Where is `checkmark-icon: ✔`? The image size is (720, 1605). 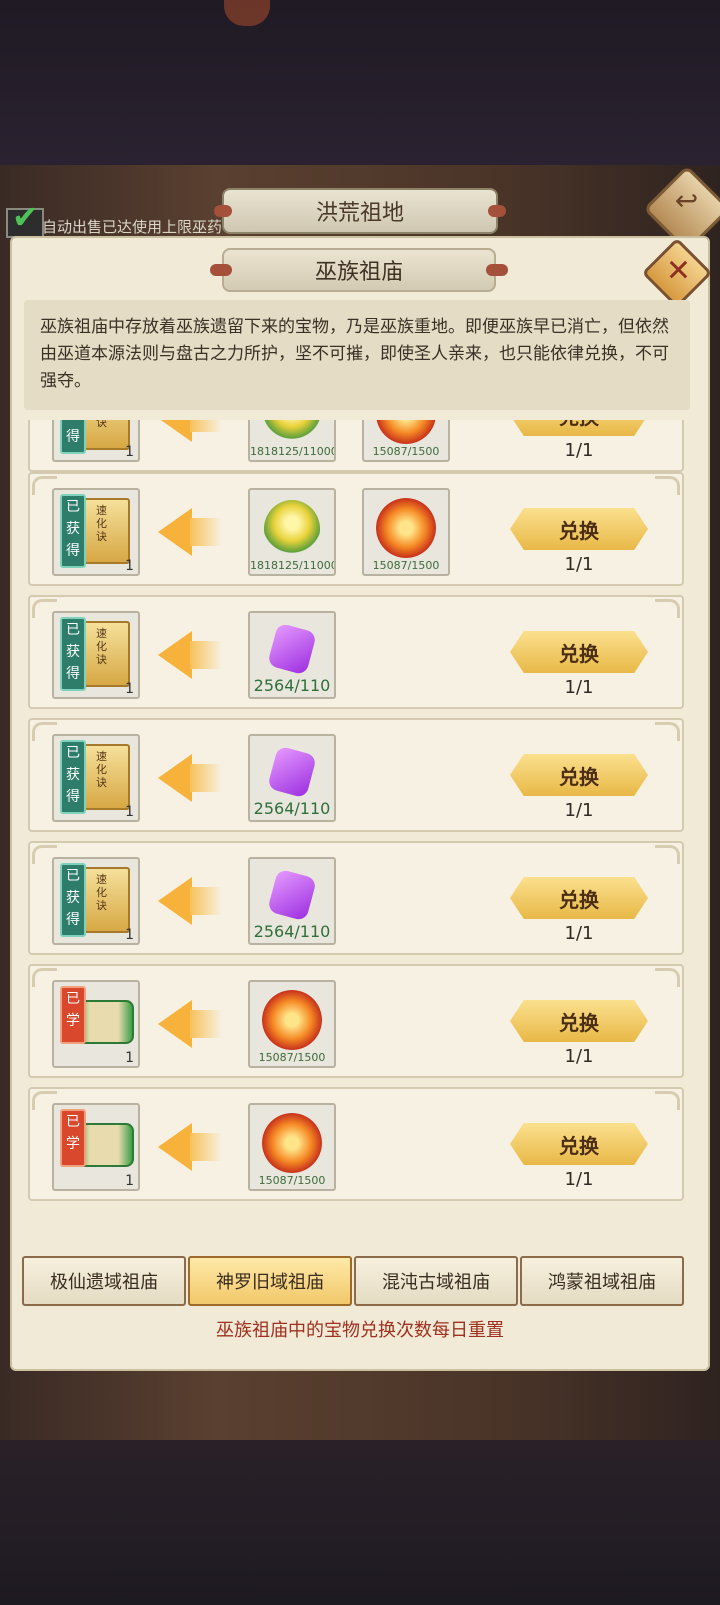
checkmark-icon: ✔ is located at coordinates (25, 217).